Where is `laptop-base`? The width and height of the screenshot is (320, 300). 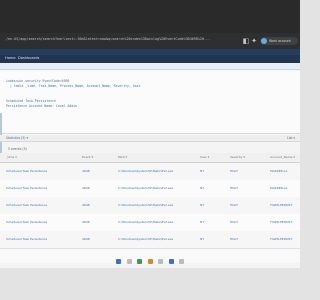
laptop-base is located at coordinates (150, 284).